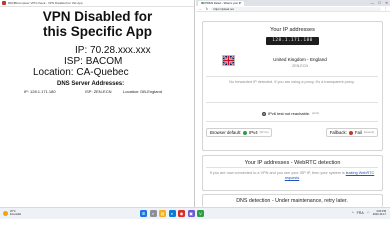 This screenshot has height=240, width=390. Describe the element at coordinates (91, 84) in the screenshot. I see `dns-servers-heading: DNS Server Addresses:` at that location.